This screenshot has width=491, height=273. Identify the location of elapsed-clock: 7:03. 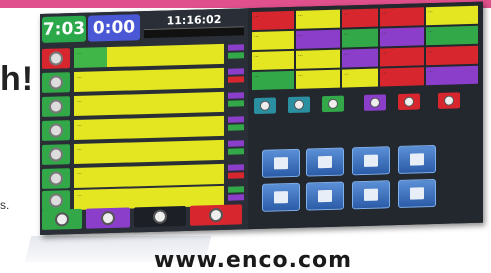
(64, 29).